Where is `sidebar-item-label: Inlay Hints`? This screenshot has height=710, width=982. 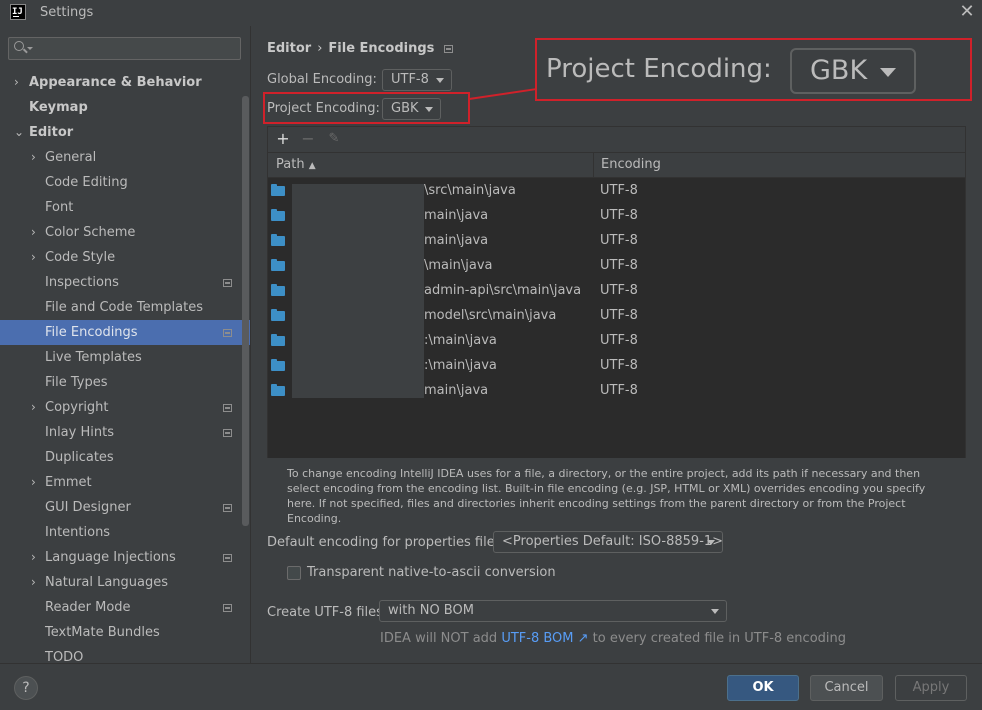 sidebar-item-label: Inlay Hints is located at coordinates (79, 432).